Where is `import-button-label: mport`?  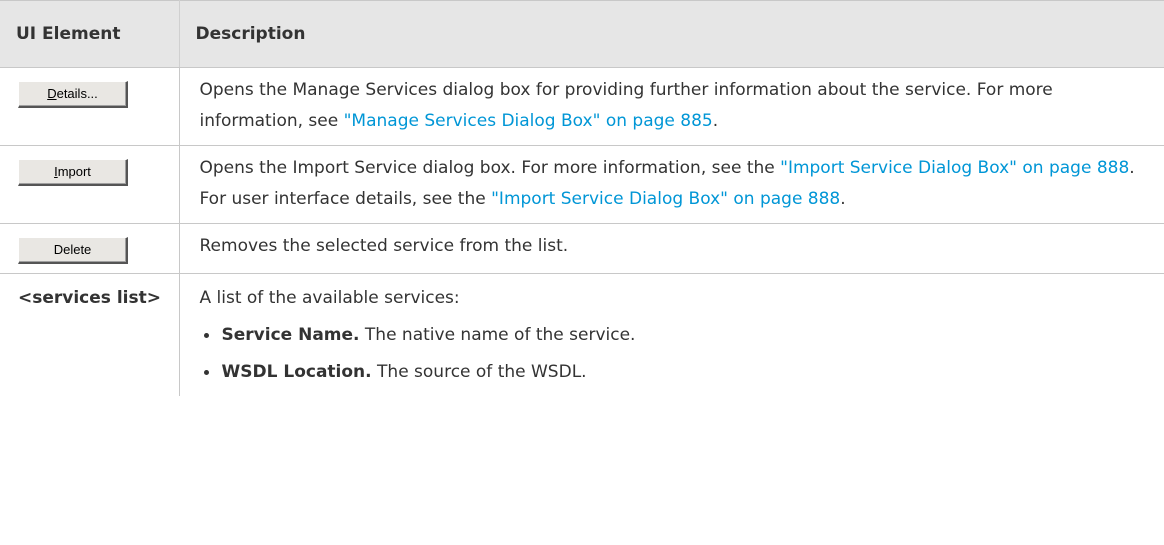 import-button-label: mport is located at coordinates (74, 171).